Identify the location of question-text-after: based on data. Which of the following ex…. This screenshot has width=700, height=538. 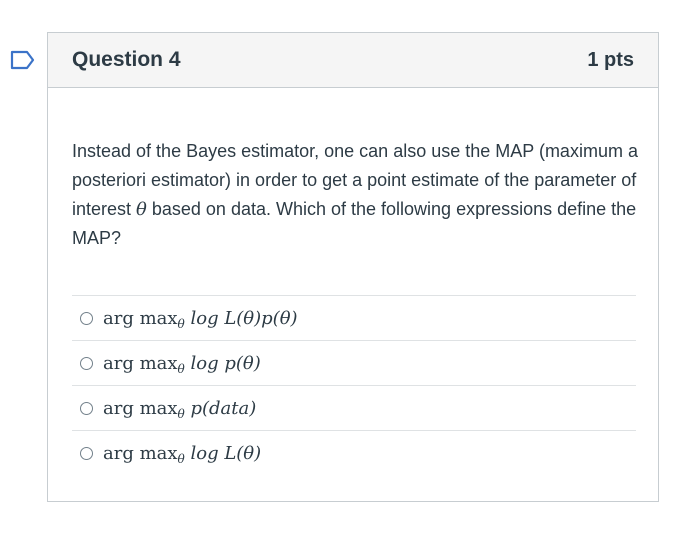
(354, 223).